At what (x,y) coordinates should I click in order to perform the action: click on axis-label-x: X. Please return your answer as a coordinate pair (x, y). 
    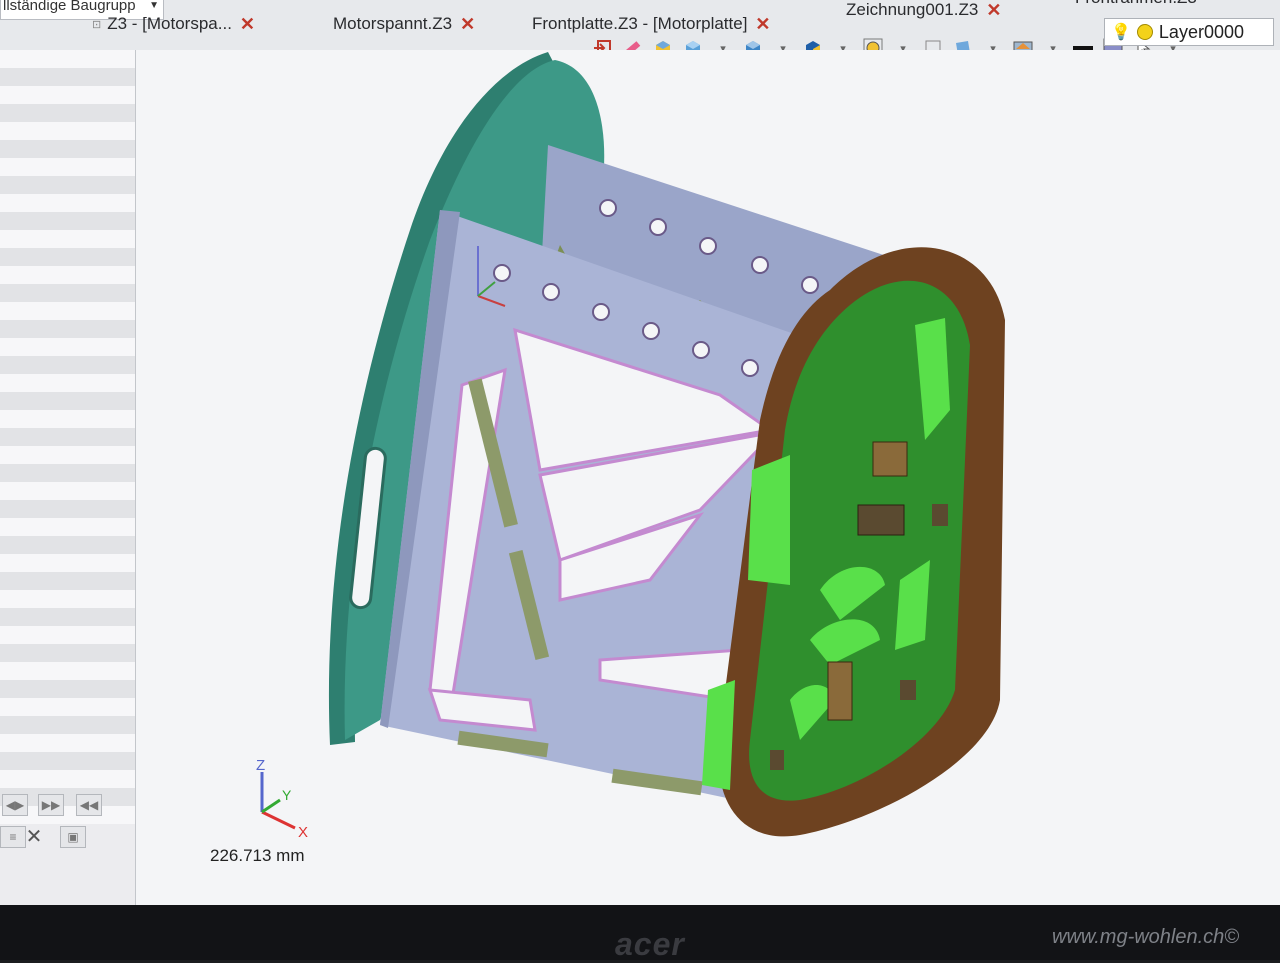
    Looking at the image, I should click on (303, 832).